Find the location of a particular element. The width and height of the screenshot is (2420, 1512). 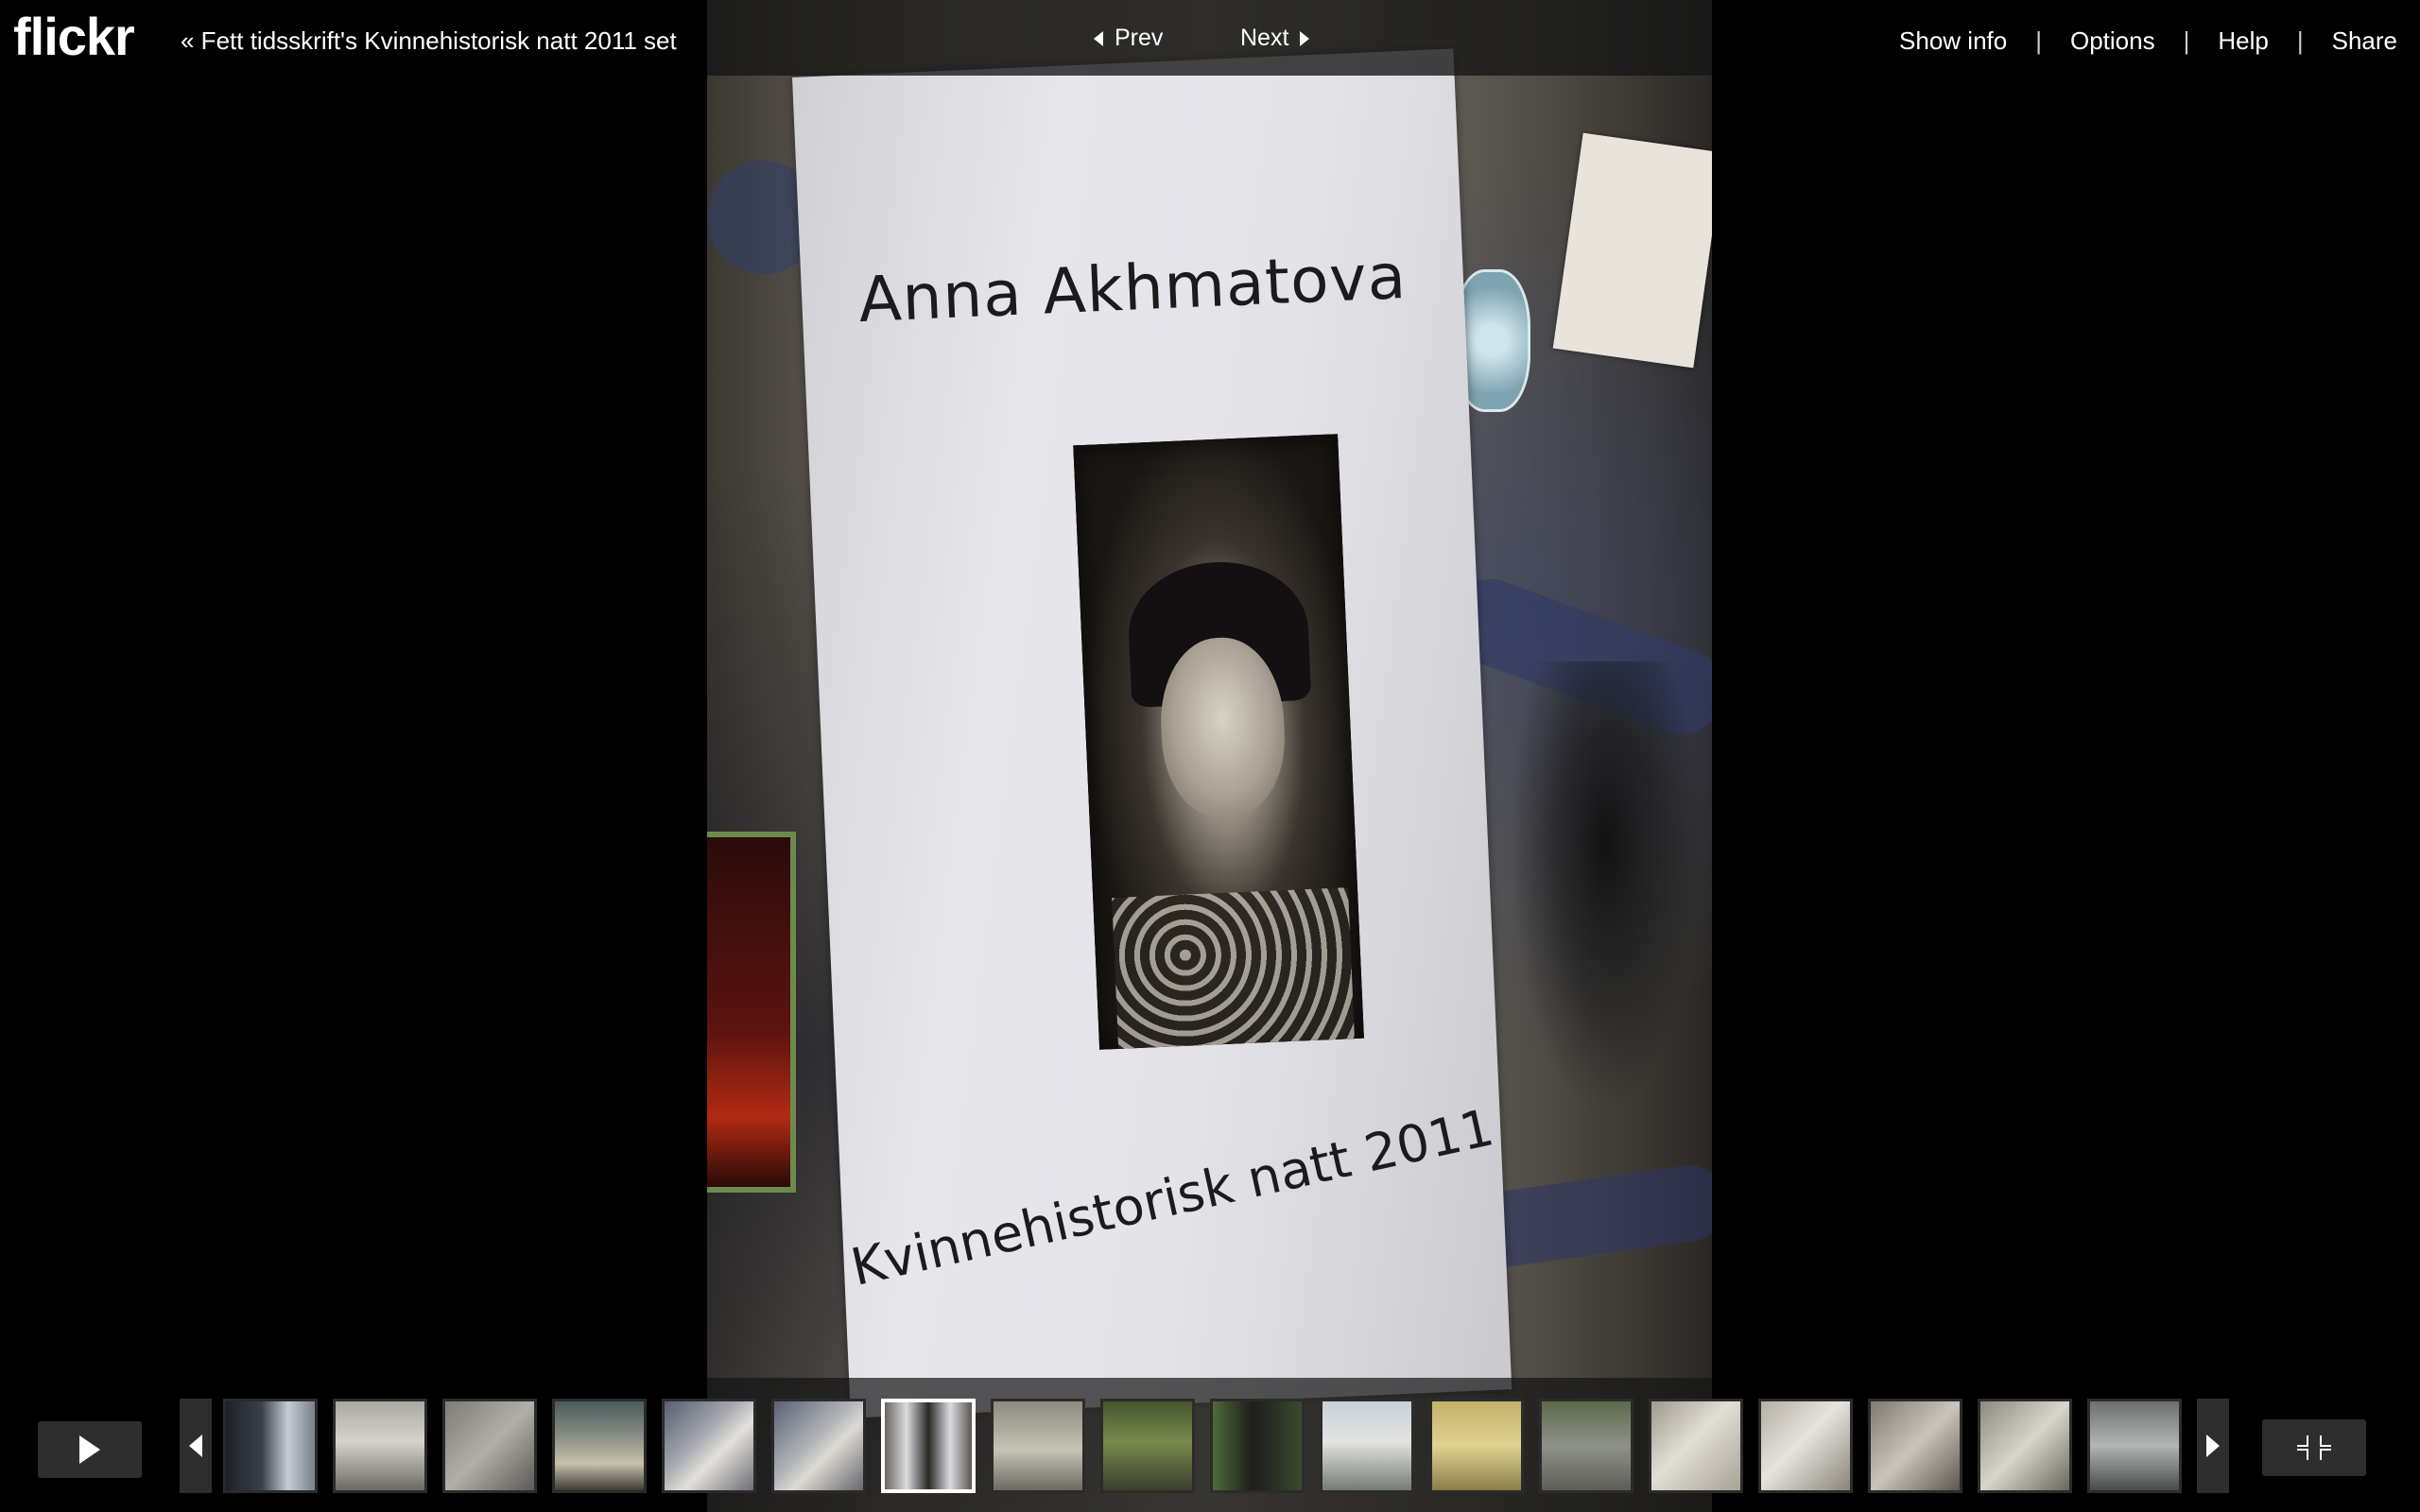

filmstrip-thumbnail-active is located at coordinates (928, 1446).